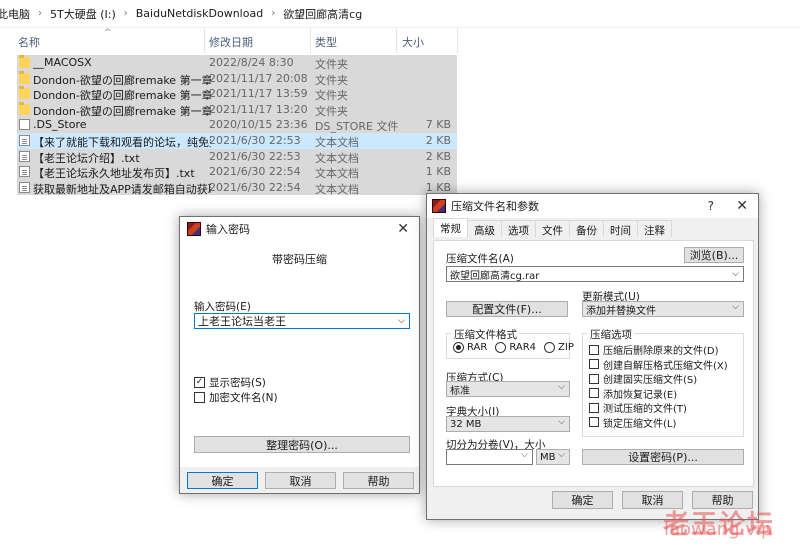 The height and width of the screenshot is (547, 800). Describe the element at coordinates (242, 321) in the screenshot. I see `password-input-value: 上老王论坛当老王` at that location.